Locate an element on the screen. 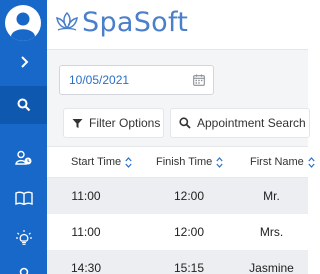 This screenshot has height=274, width=320. column-header-first-name: First Name is located at coordinates (282, 162).